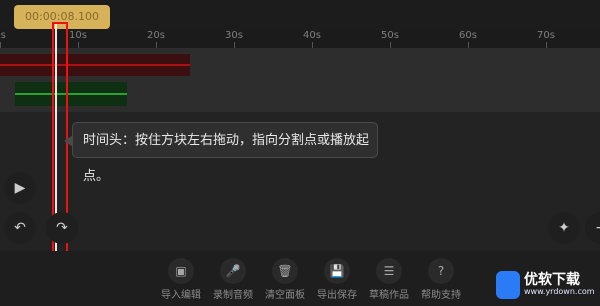 The width and height of the screenshot is (600, 306). Describe the element at coordinates (312, 35) in the screenshot. I see `ruler-tick-label: 40s` at that location.